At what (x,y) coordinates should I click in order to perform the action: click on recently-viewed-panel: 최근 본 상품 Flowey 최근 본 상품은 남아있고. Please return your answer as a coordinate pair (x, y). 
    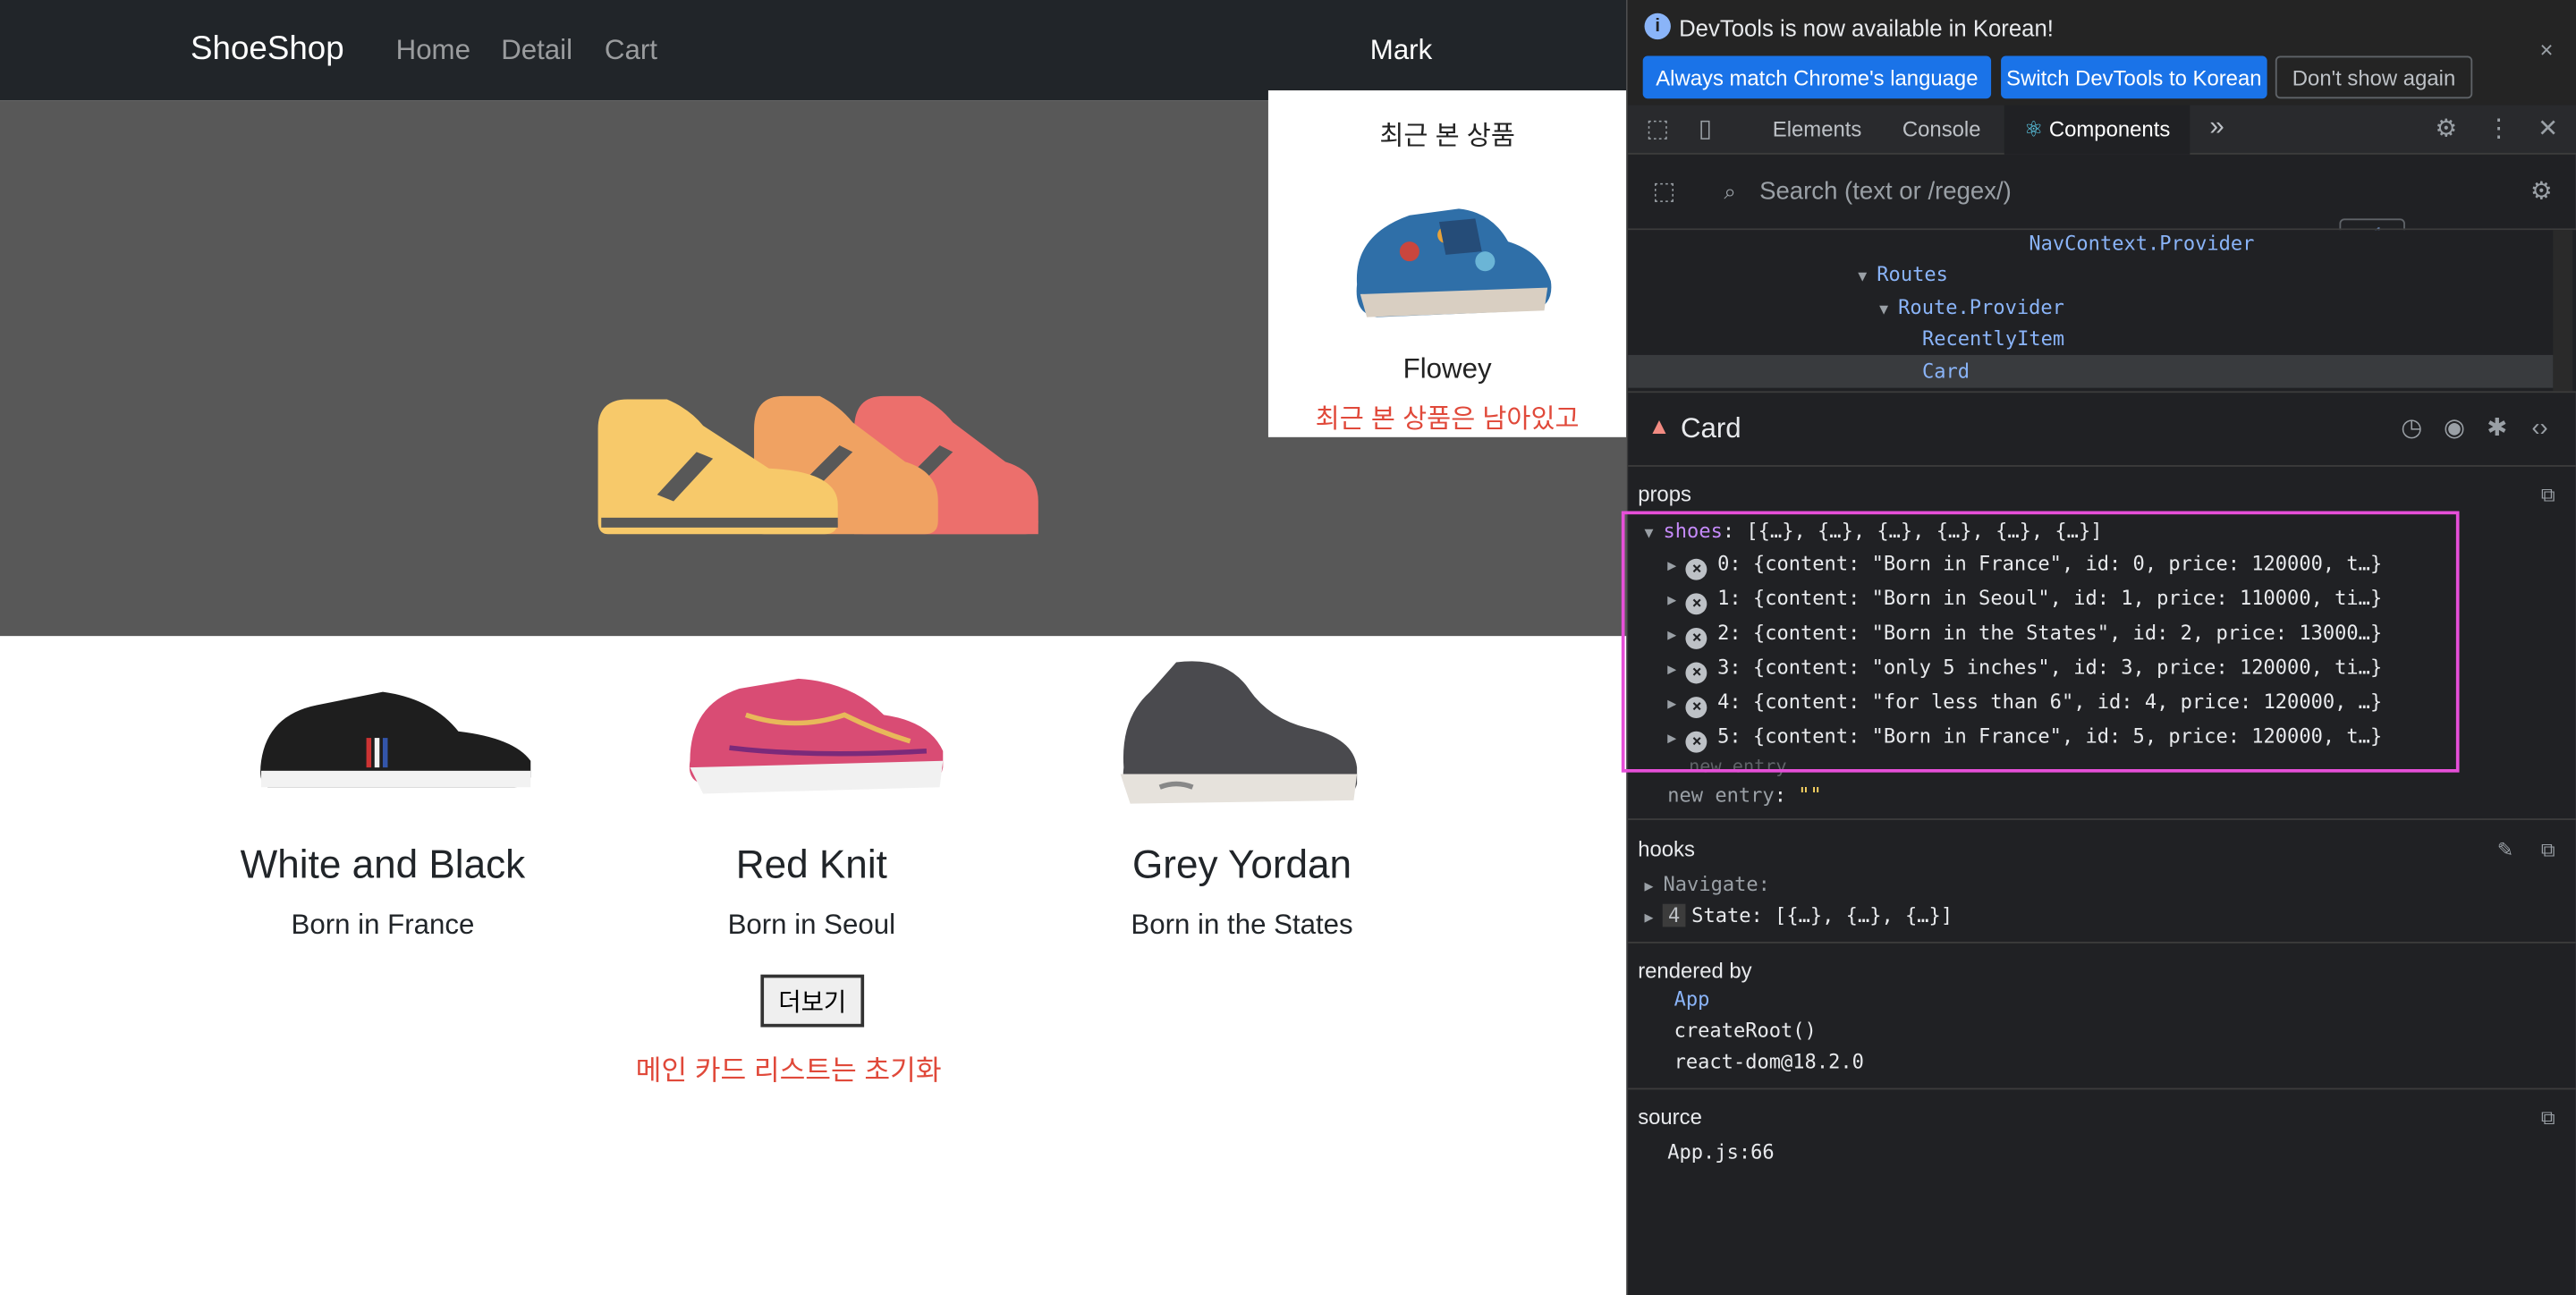
    Looking at the image, I should click on (1447, 263).